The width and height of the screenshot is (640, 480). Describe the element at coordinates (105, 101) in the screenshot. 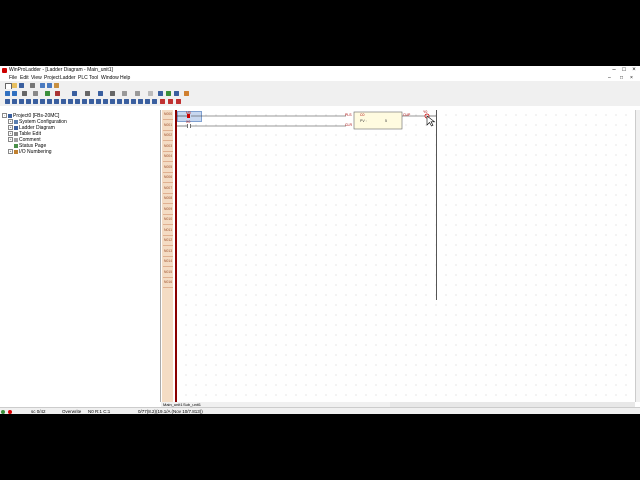

I see `timer-icon` at that location.